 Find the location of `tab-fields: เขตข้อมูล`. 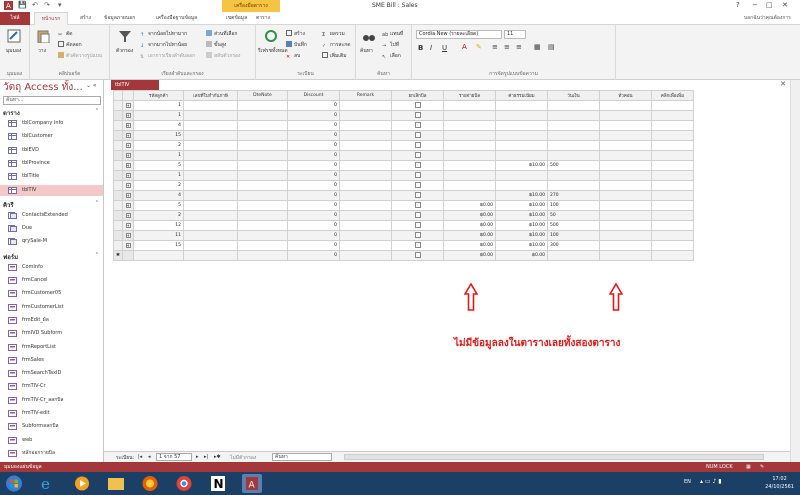

tab-fields: เขตข้อมูล is located at coordinates (236, 18).